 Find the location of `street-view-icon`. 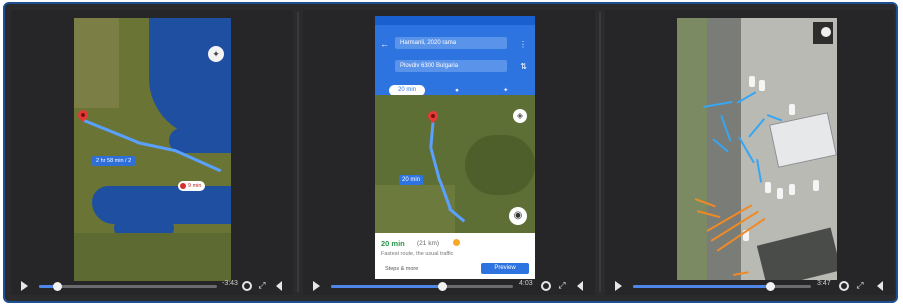

street-view-icon is located at coordinates (518, 216).